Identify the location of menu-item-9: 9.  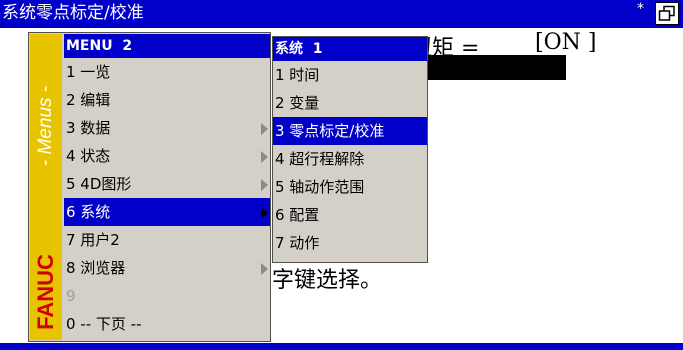
(71, 296).